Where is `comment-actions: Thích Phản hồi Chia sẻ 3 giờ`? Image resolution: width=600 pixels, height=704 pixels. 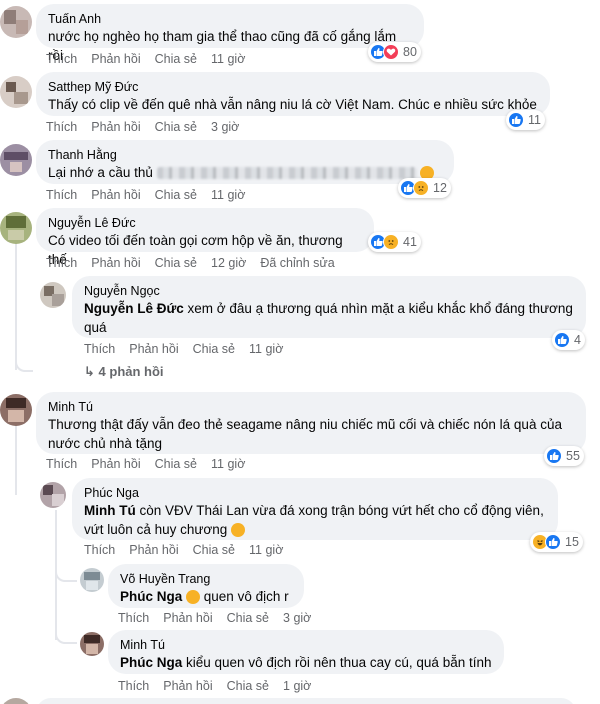
comment-actions: Thích Phản hồi Chia sẻ 3 giờ is located at coordinates (221, 618).